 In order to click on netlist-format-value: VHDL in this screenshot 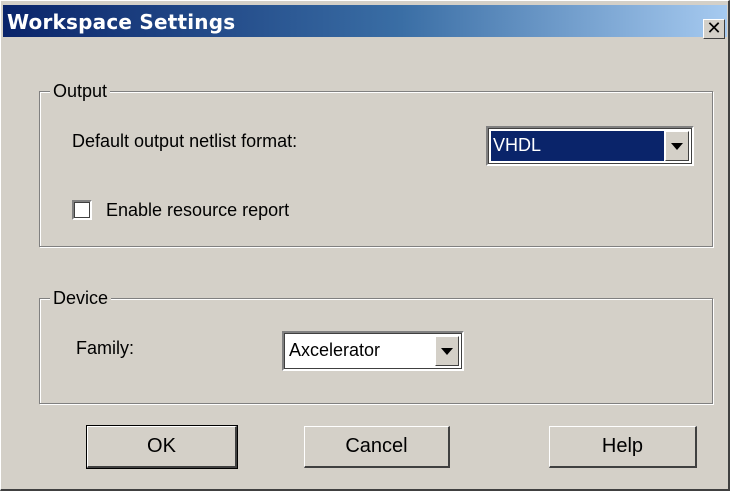, I will do `click(577, 146)`.